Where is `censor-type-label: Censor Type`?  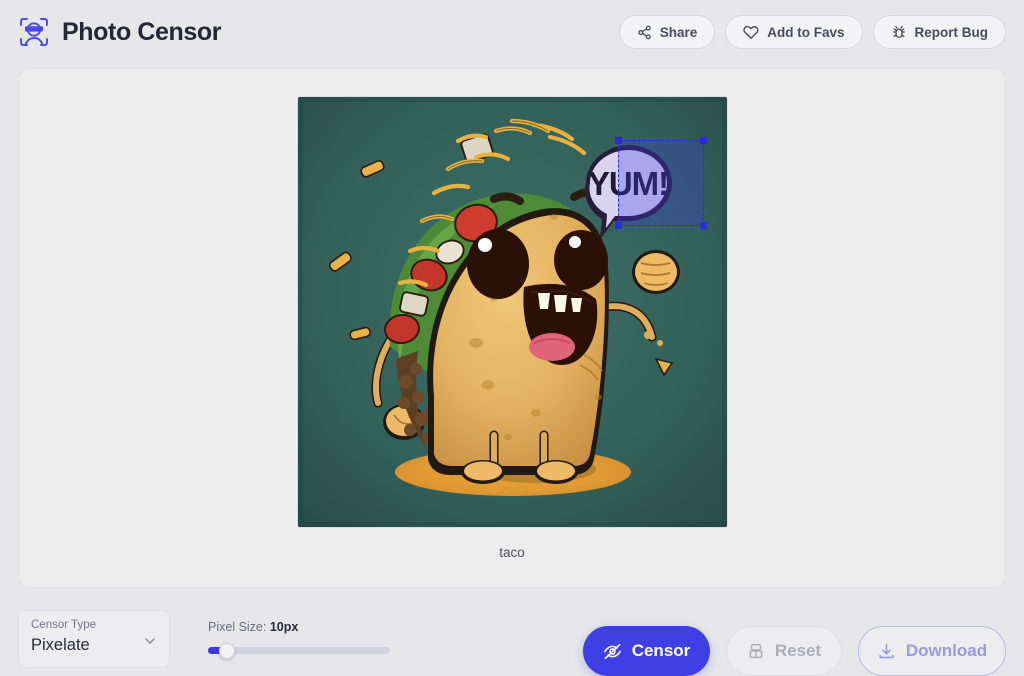
censor-type-label: Censor Type is located at coordinates (63, 625).